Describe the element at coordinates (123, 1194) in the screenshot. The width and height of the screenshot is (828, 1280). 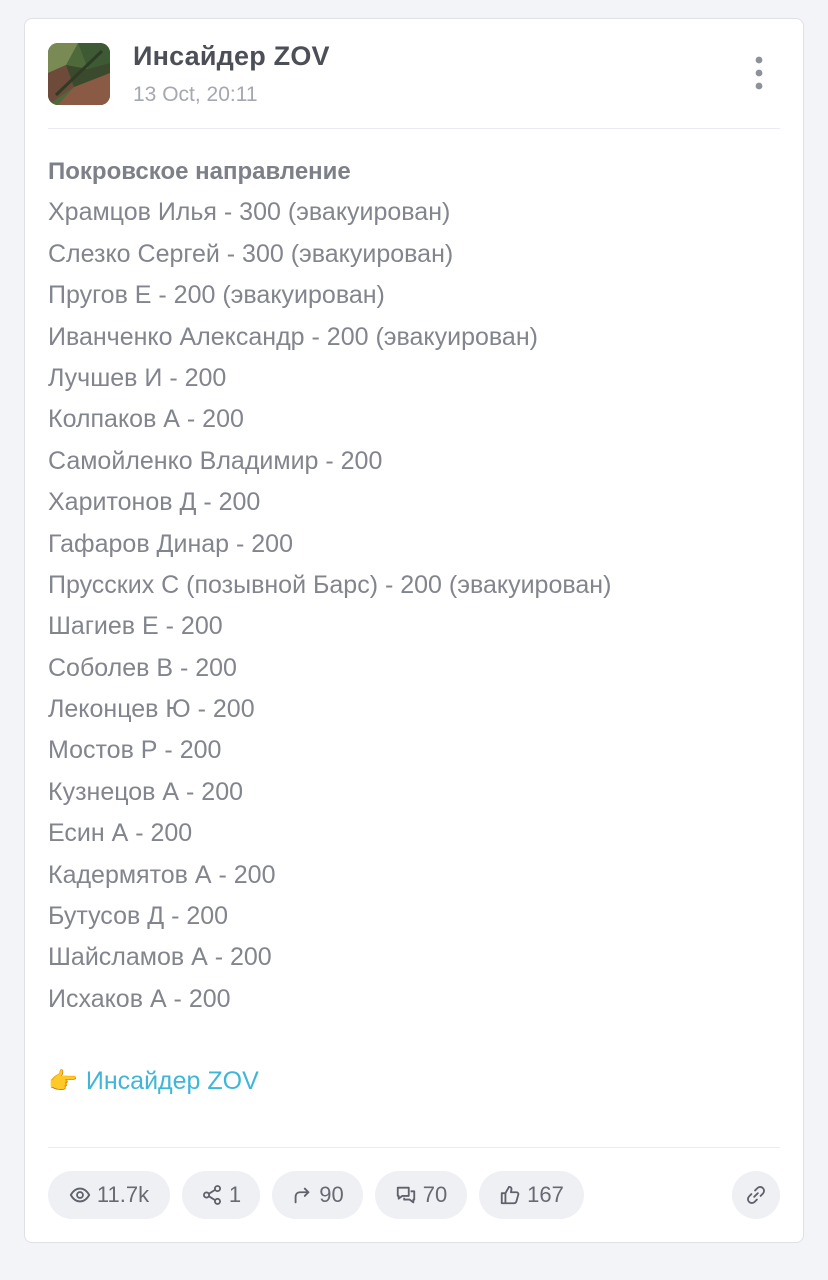
I see `views-count: 11.7k` at that location.